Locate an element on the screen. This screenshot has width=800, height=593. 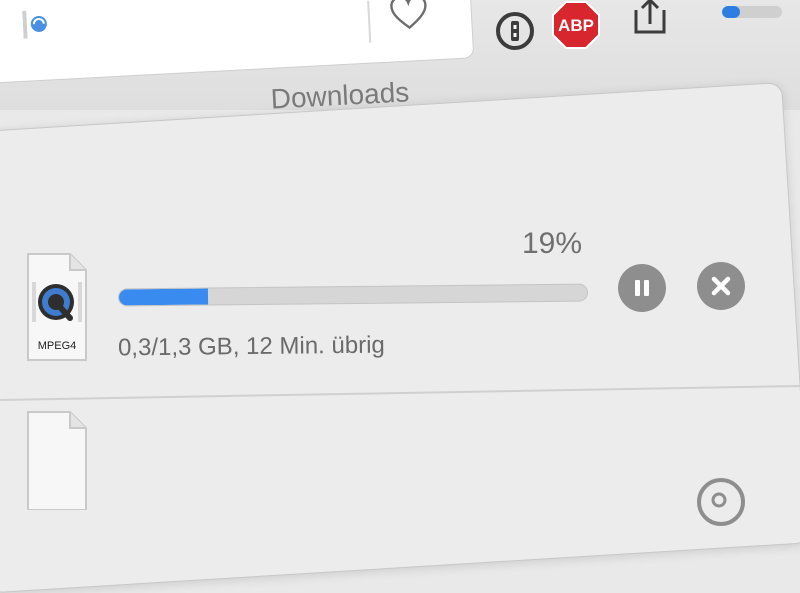
magnifier-icon is located at coordinates (719, 500).